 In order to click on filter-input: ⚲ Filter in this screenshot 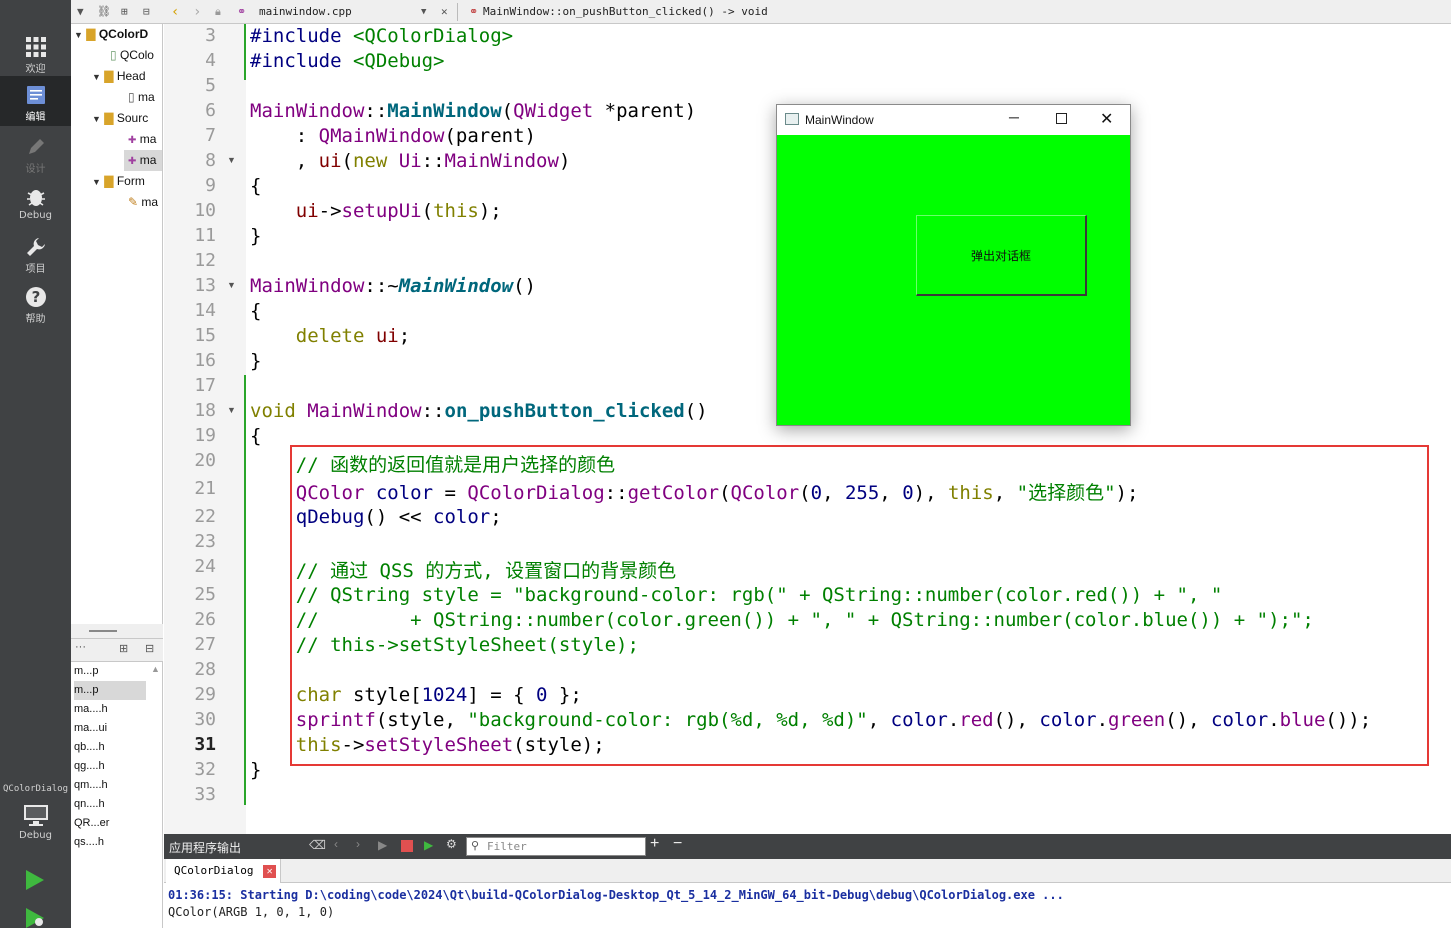, I will do `click(556, 846)`.